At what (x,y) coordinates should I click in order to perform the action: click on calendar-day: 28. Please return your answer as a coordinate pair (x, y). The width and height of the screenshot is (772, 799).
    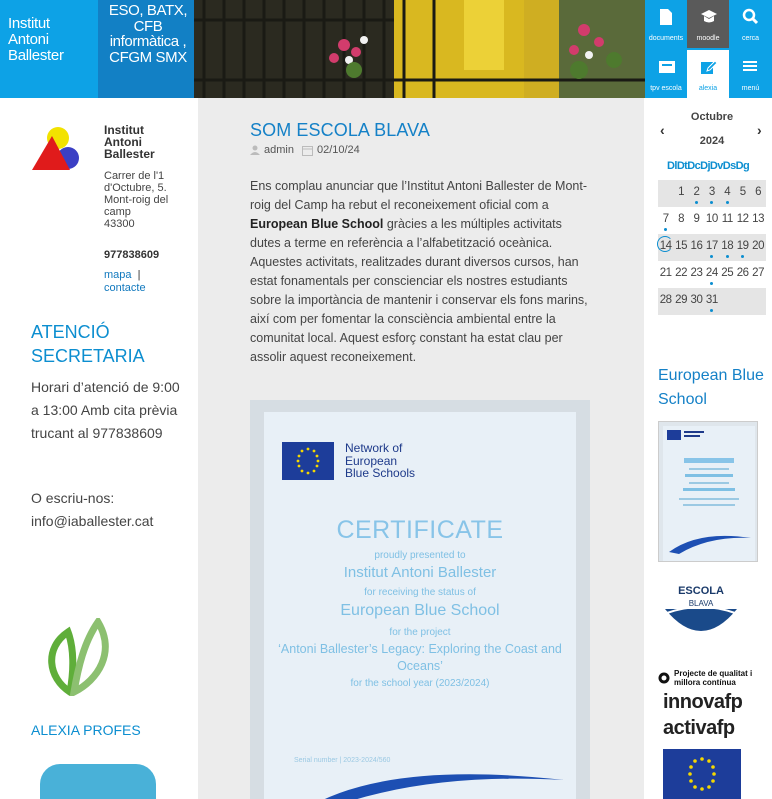
    Looking at the image, I should click on (665, 301).